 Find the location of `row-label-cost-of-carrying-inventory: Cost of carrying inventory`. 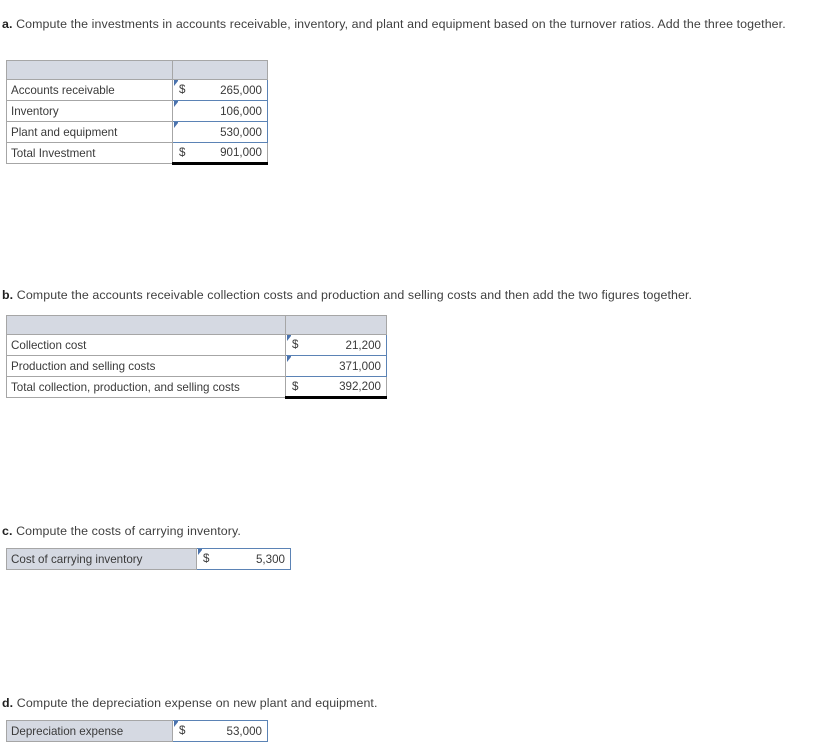

row-label-cost-of-carrying-inventory: Cost of carrying inventory is located at coordinates (101, 559).